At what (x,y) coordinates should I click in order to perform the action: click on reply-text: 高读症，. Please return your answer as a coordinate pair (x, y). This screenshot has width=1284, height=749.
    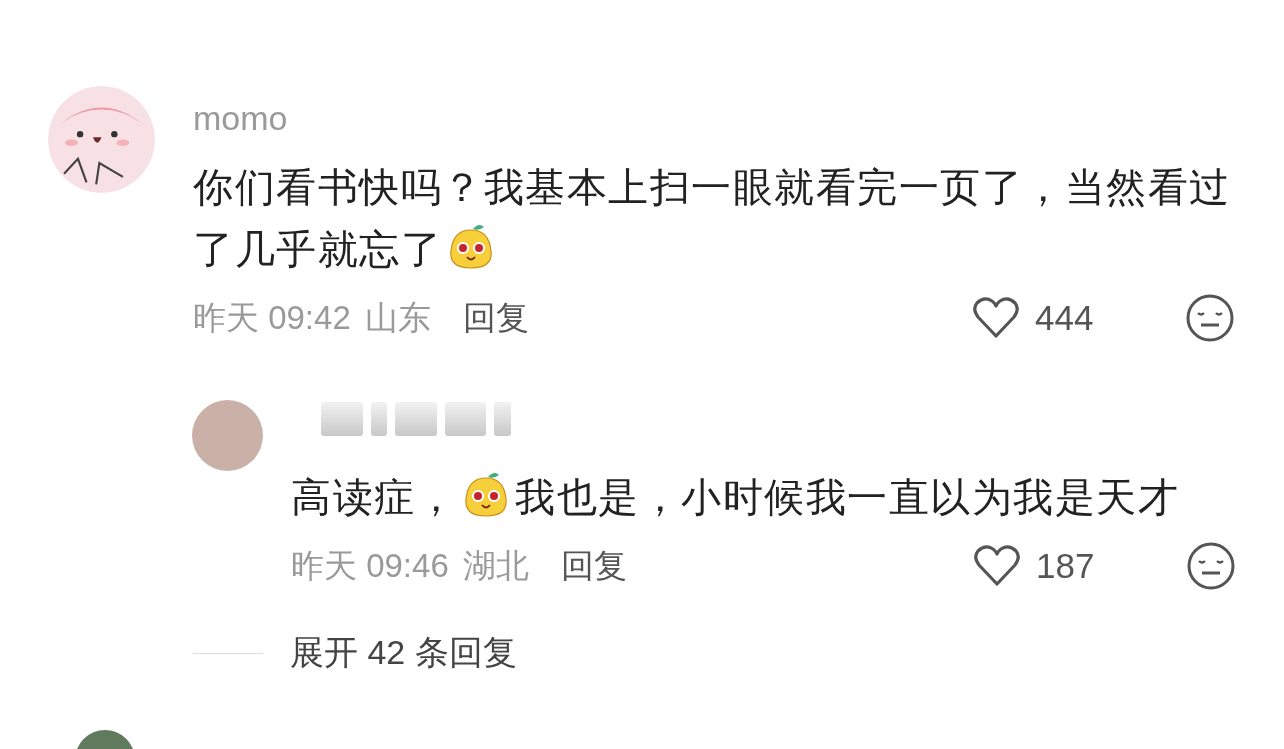
    Looking at the image, I should click on (374, 497).